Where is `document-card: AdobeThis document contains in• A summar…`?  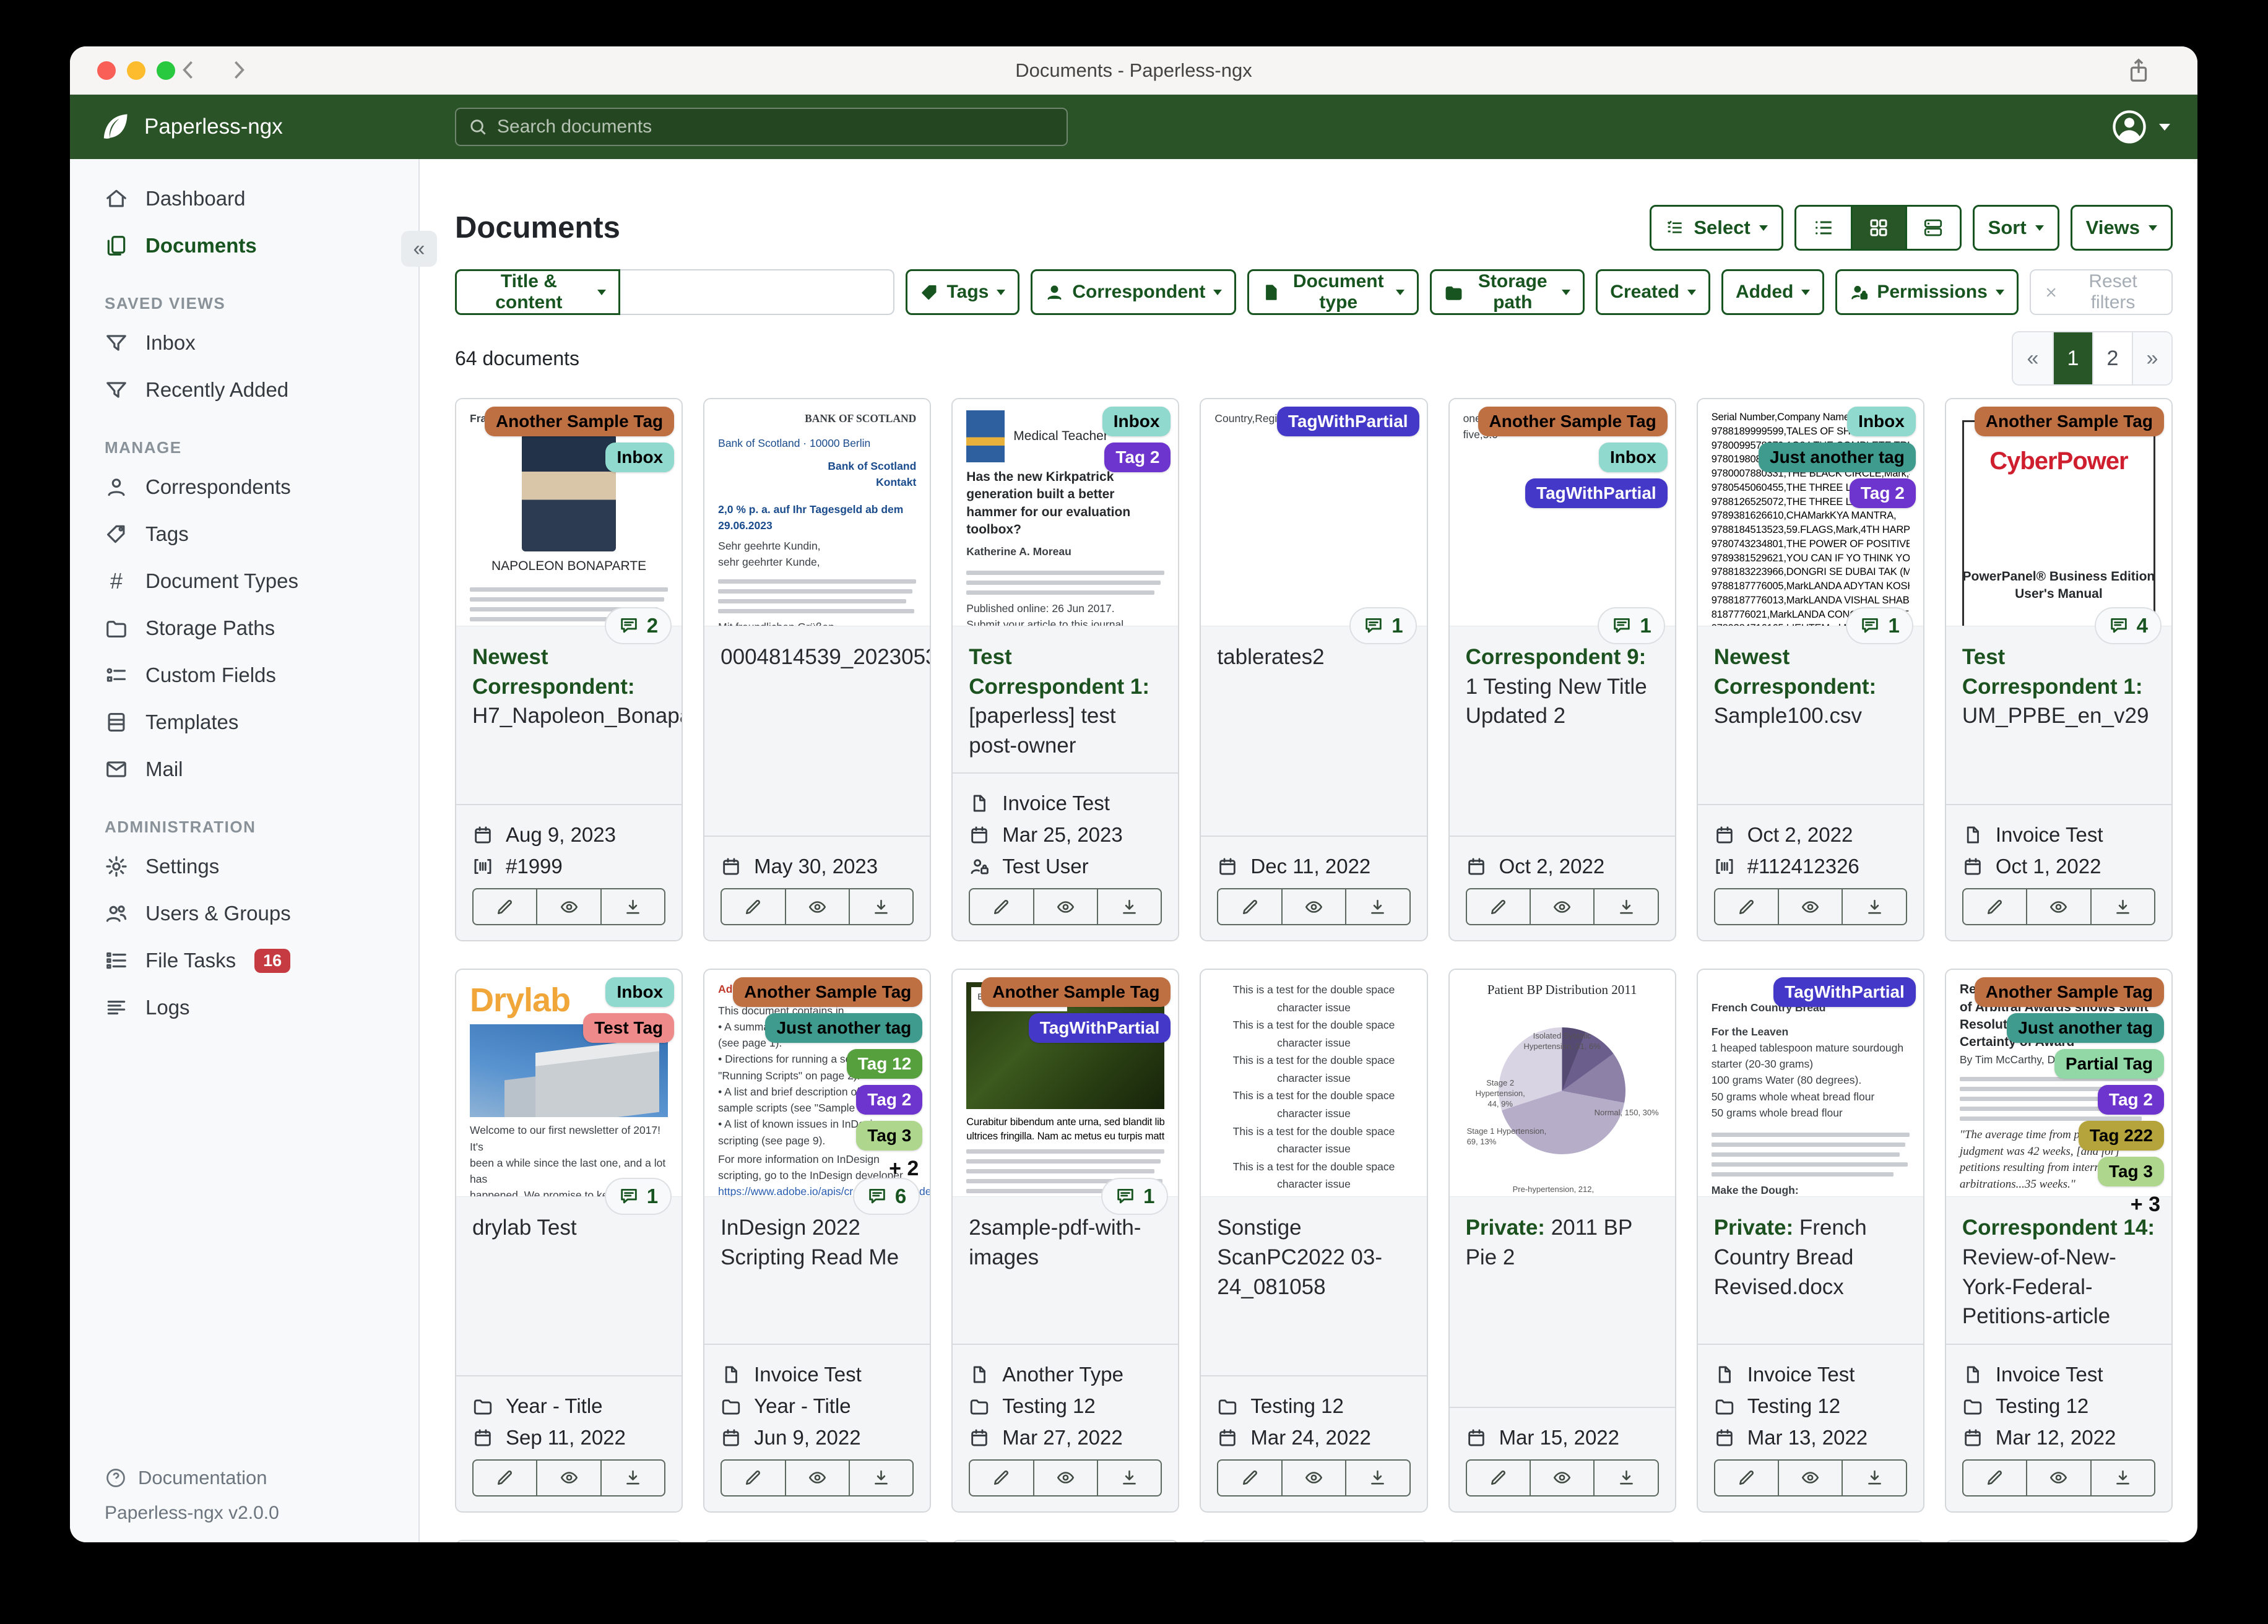
document-card: AdobeThis document contains in• A summar… is located at coordinates (817, 1241).